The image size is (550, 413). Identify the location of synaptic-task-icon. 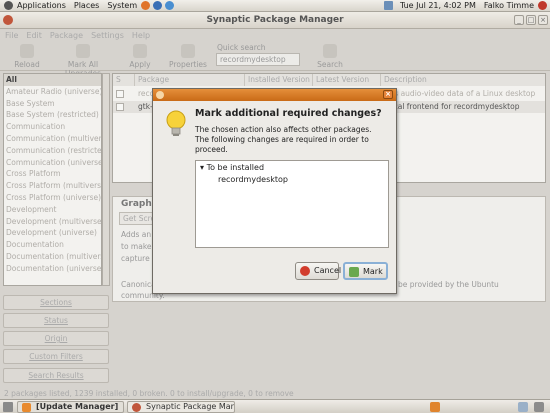
(136, 407).